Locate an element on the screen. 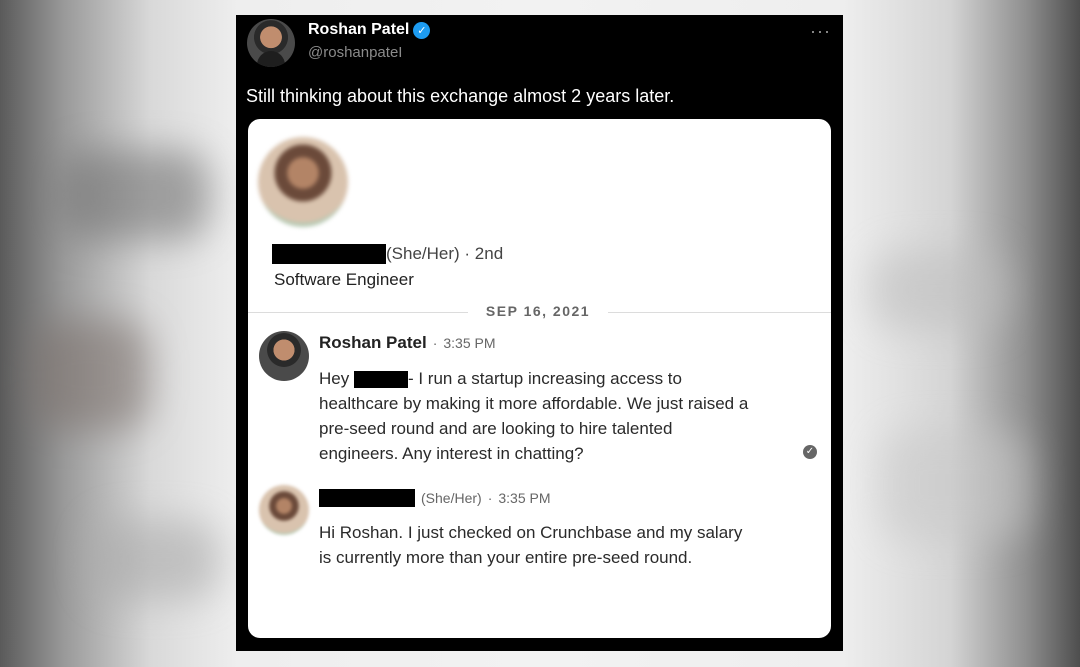 This screenshot has width=1080, height=667. verified-badge-icon: ✓ is located at coordinates (422, 30).